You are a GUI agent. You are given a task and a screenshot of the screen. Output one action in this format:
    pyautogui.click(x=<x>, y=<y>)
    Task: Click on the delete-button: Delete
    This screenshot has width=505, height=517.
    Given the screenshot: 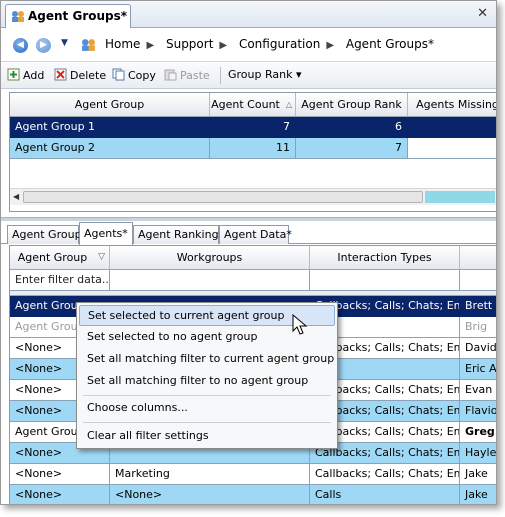 What is the action you would take?
    pyautogui.click(x=80, y=75)
    